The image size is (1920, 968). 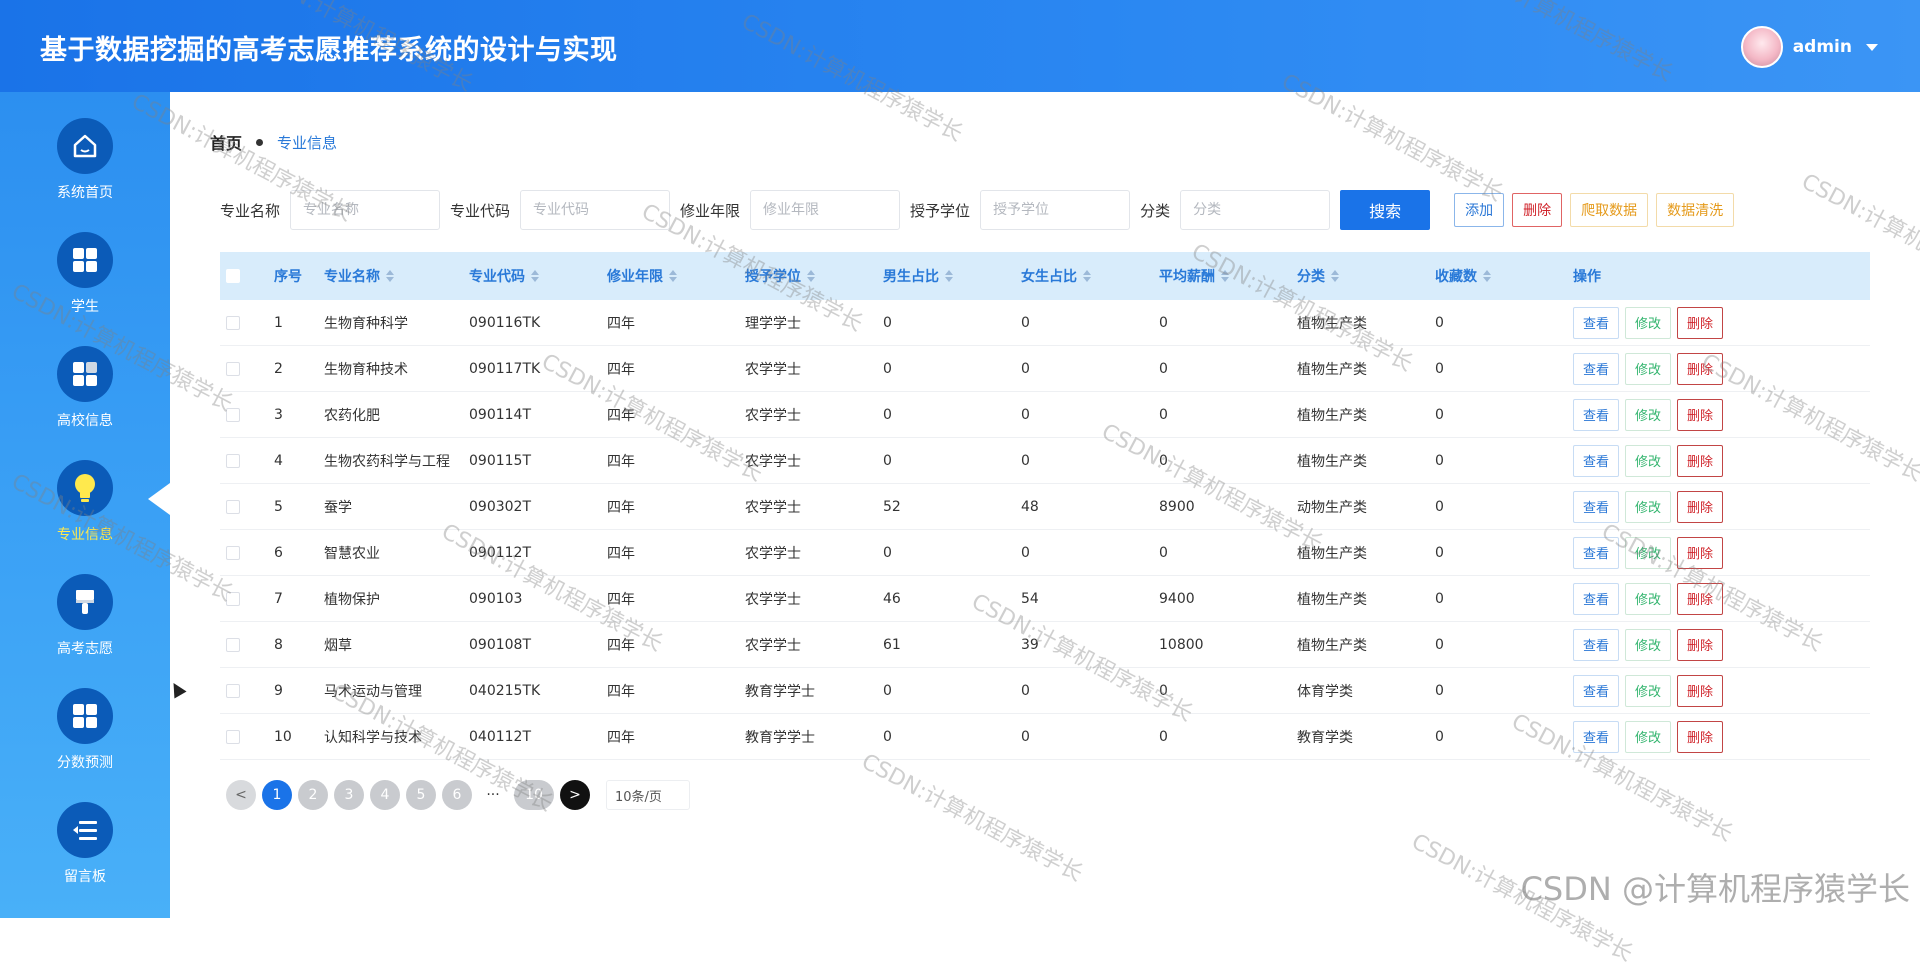 What do you see at coordinates (575, 795) in the screenshot?
I see `next-page-button: >` at bounding box center [575, 795].